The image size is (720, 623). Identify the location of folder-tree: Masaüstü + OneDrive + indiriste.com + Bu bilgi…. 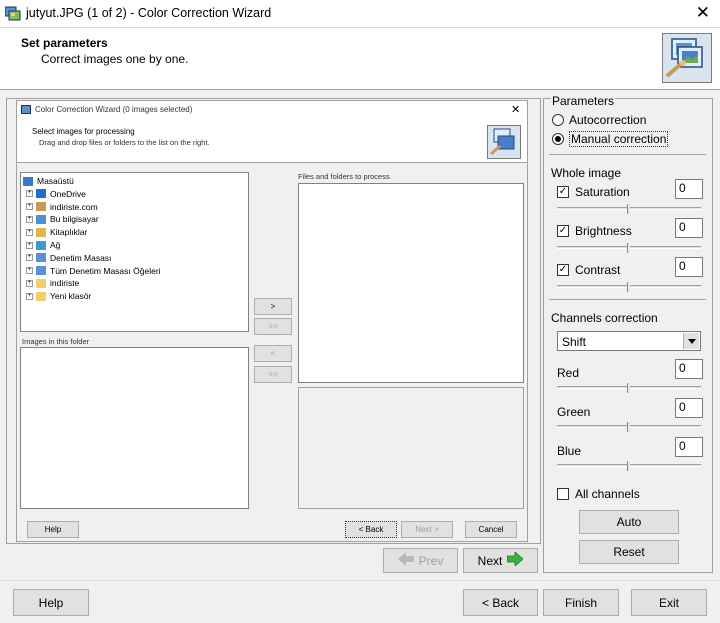
(134, 252).